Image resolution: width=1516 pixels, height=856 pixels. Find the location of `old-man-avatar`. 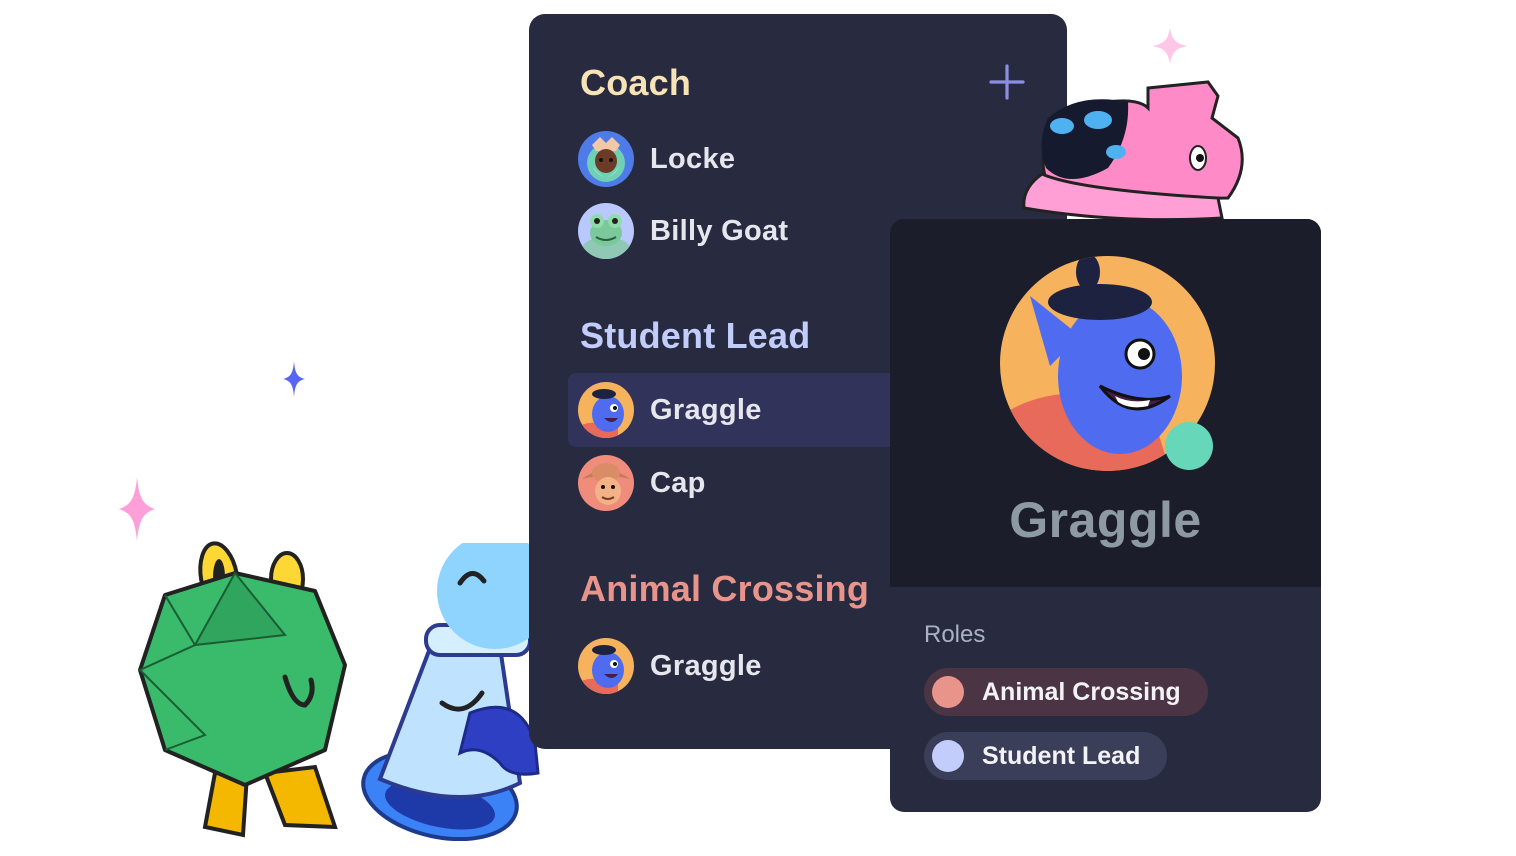

old-man-avatar is located at coordinates (606, 159).